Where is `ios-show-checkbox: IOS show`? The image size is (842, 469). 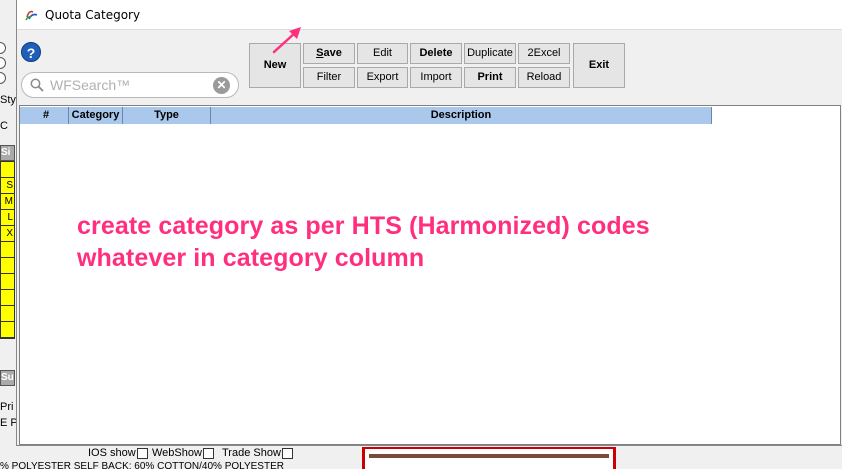 ios-show-checkbox: IOS show is located at coordinates (118, 454).